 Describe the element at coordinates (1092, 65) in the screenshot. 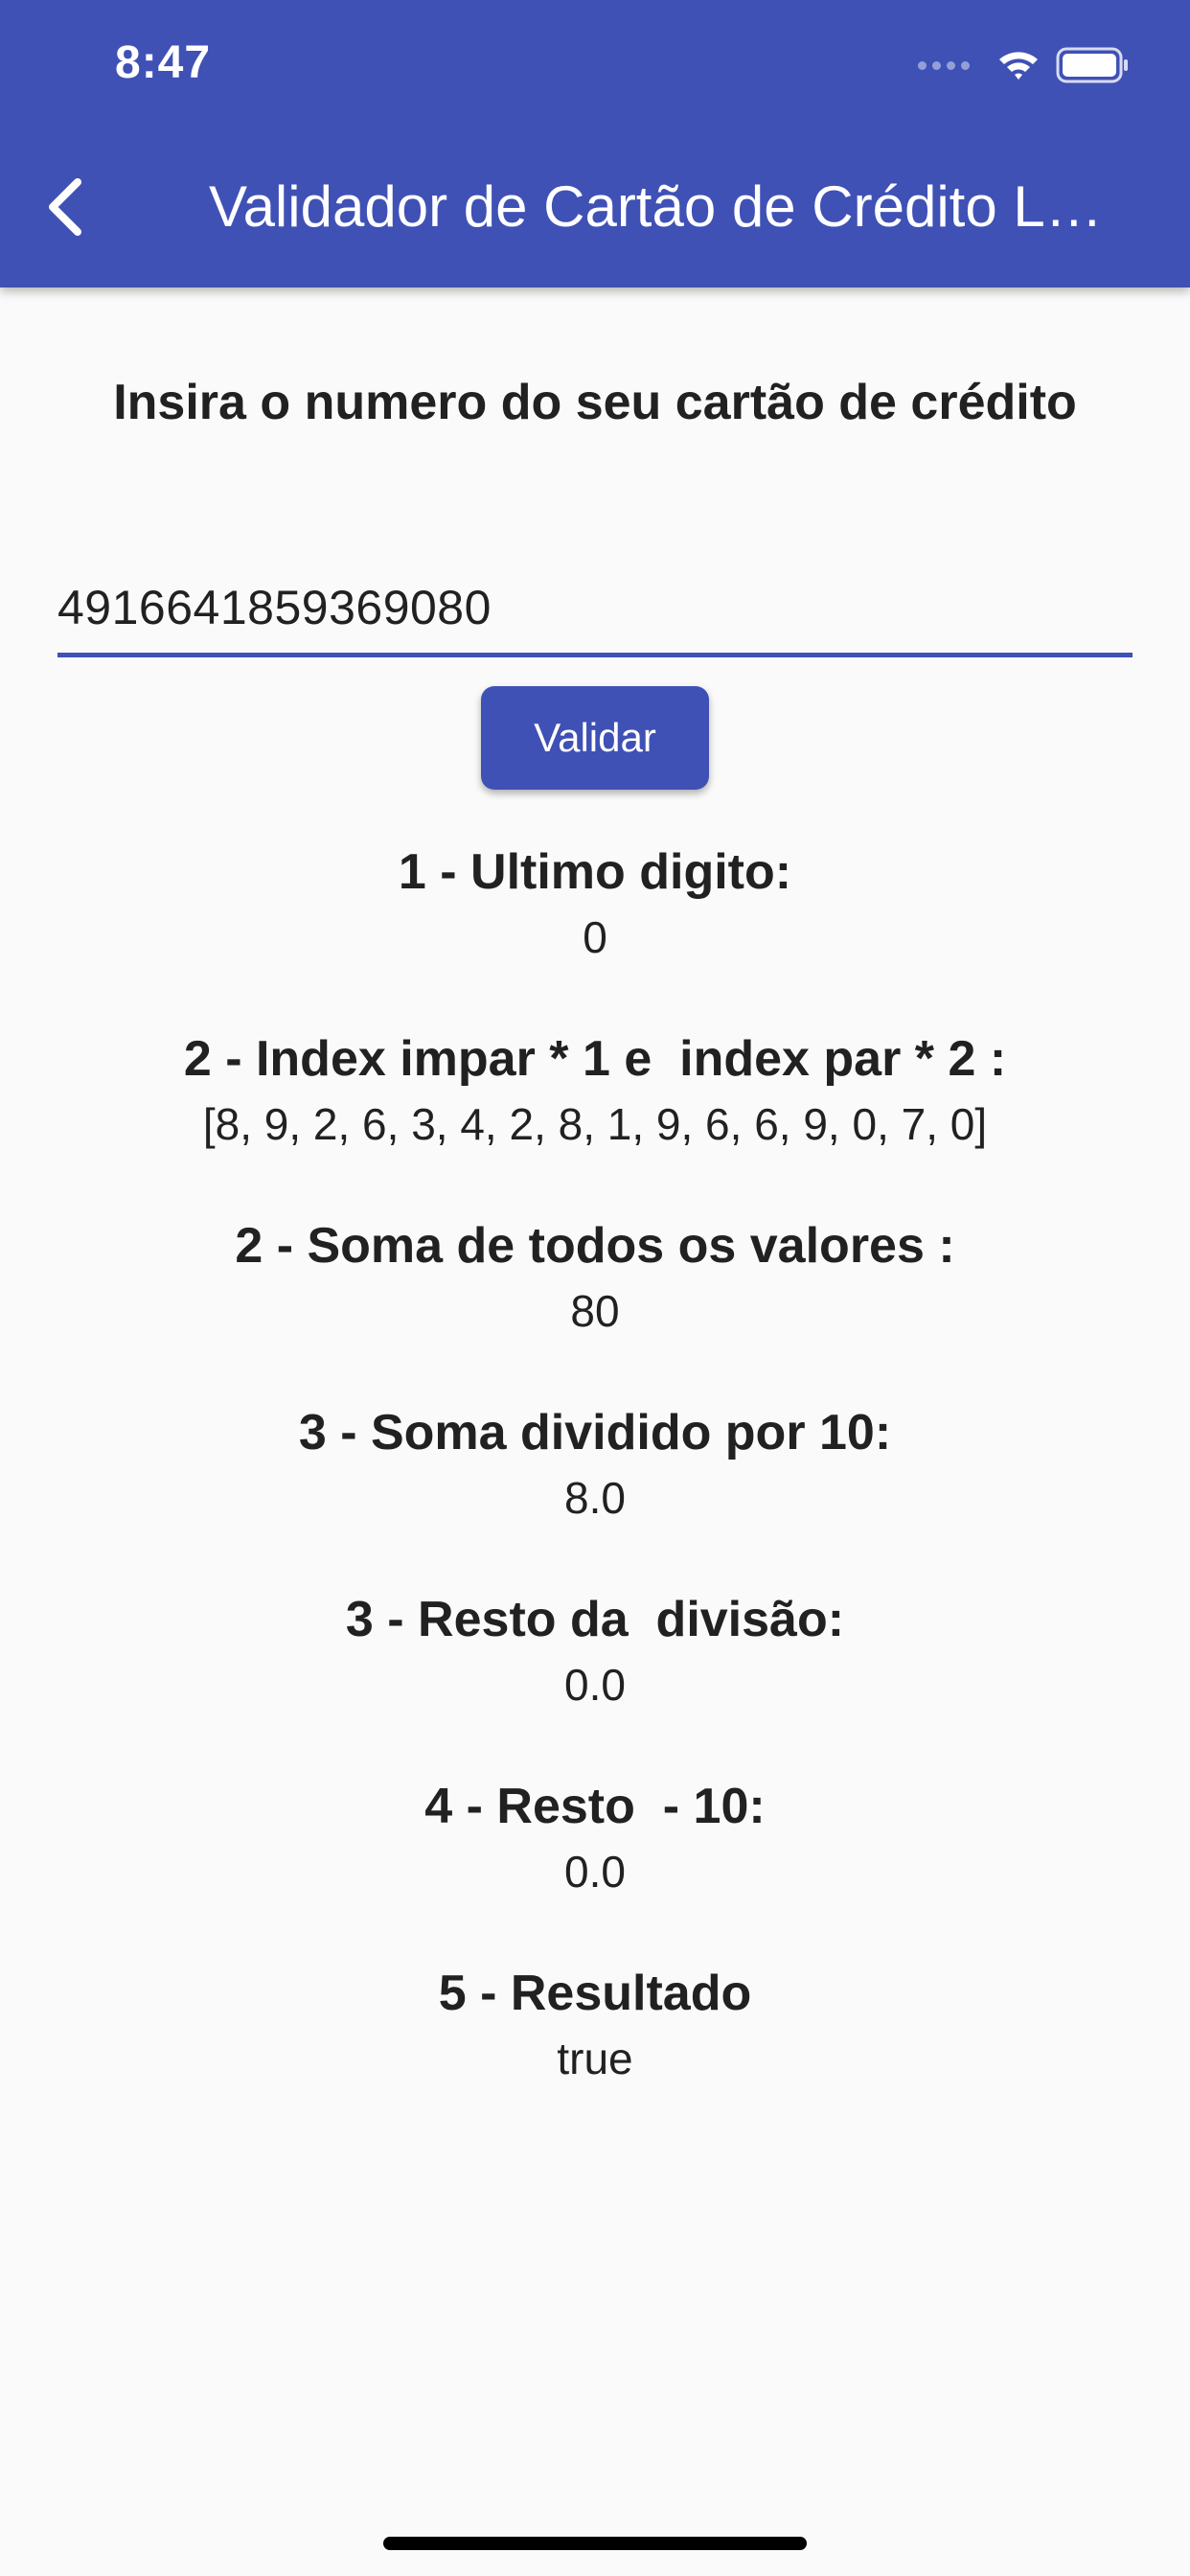

I see `battery-icon` at that location.